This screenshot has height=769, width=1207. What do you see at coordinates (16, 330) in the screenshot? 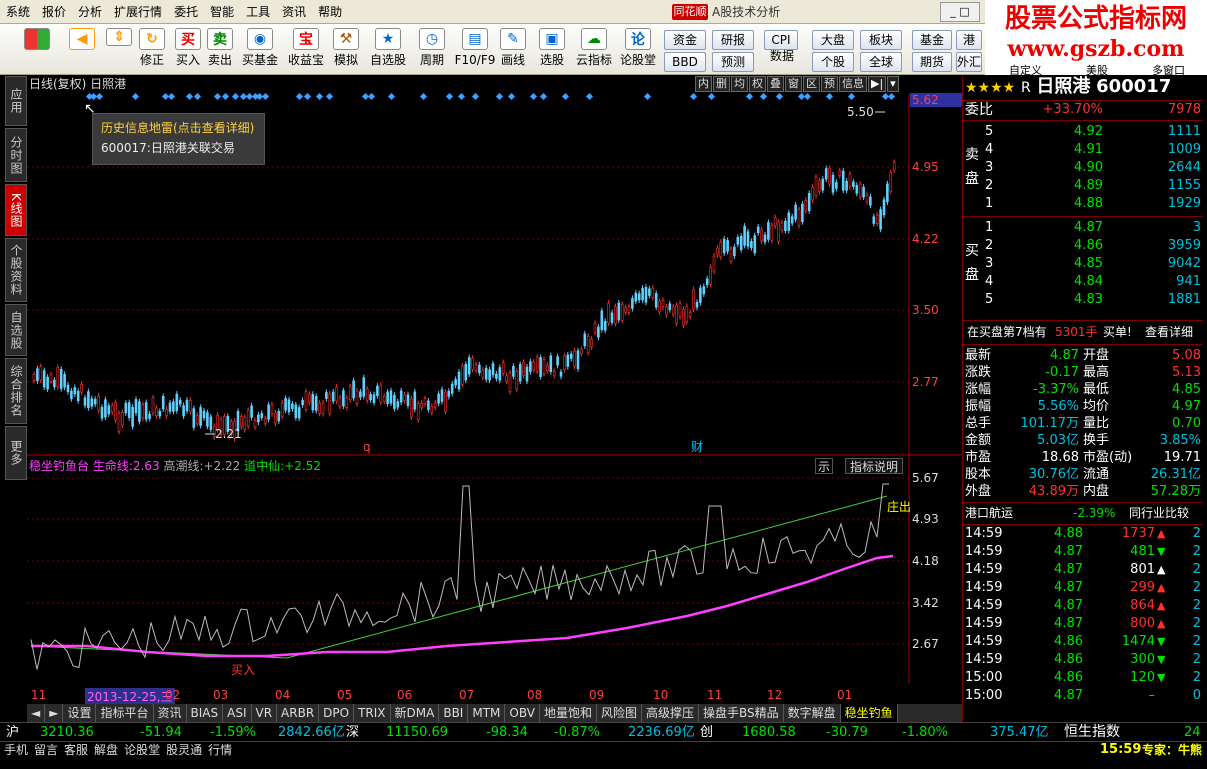
I see `tab-watchlist: 自选股` at bounding box center [16, 330].